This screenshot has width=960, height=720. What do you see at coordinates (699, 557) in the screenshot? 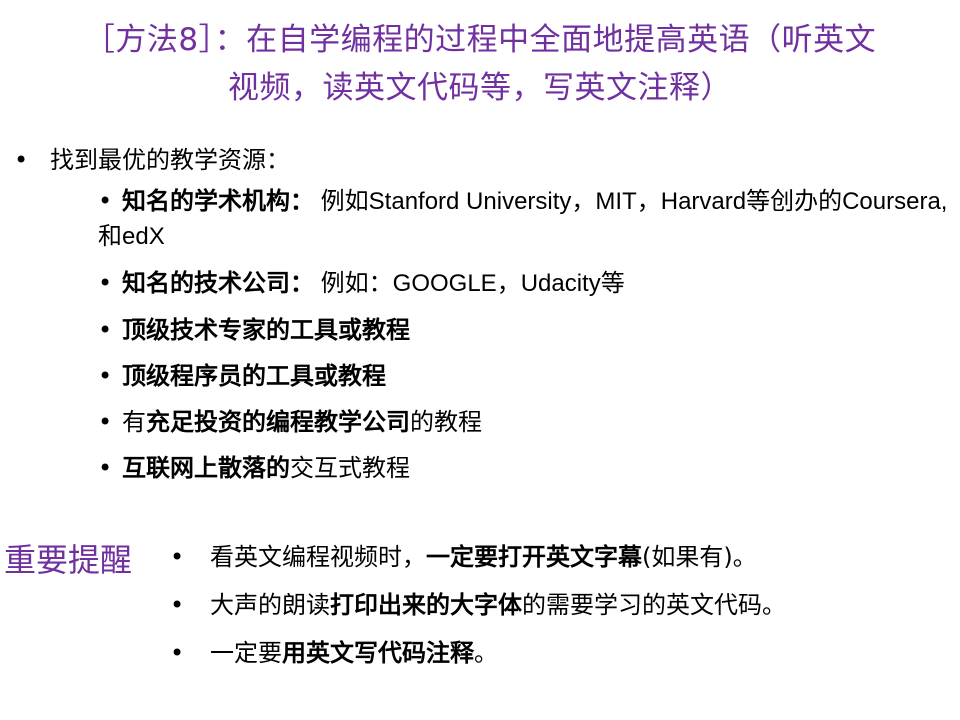
I see `item-text: (如果有)。` at bounding box center [699, 557].